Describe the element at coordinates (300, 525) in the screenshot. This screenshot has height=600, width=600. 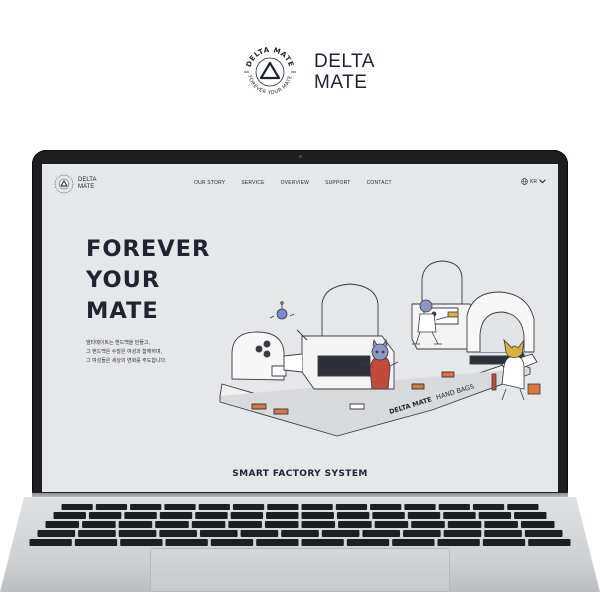
I see `laptop-keyboard` at that location.